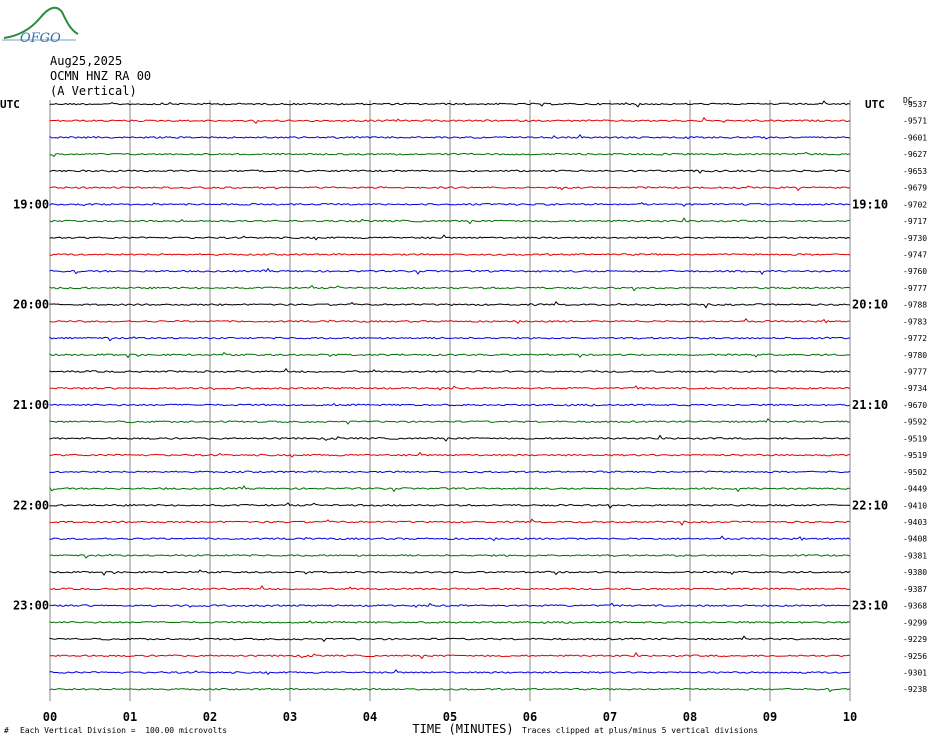 The height and width of the screenshot is (744, 930). Describe the element at coordinates (10, 104) in the screenshot. I see `left-utc-label: UTC` at that location.